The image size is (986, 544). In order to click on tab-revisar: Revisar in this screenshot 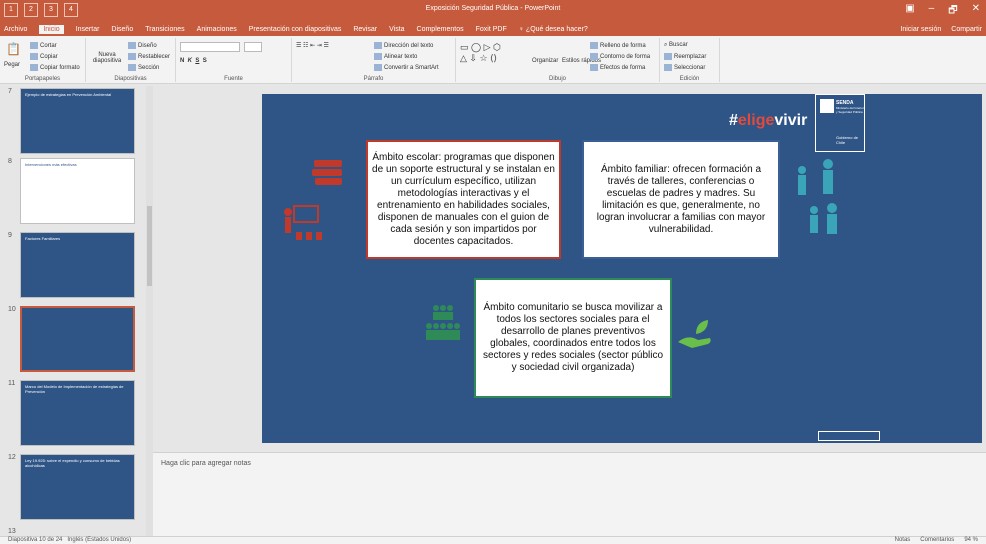, I will do `click(365, 29)`.